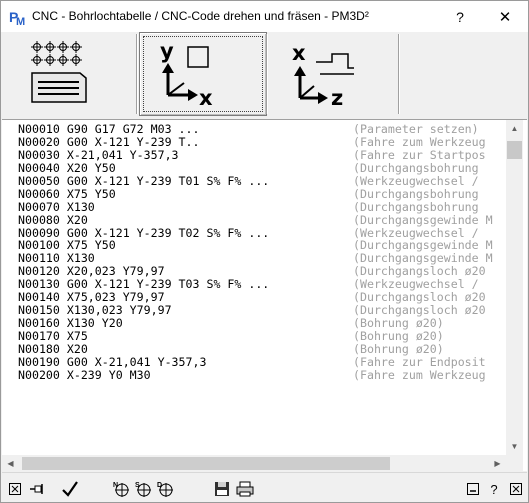 The width and height of the screenshot is (529, 503). What do you see at coordinates (262, 336) in the screenshot?
I see `code-line: N00170 X75 (Bohrung ø20)` at bounding box center [262, 336].